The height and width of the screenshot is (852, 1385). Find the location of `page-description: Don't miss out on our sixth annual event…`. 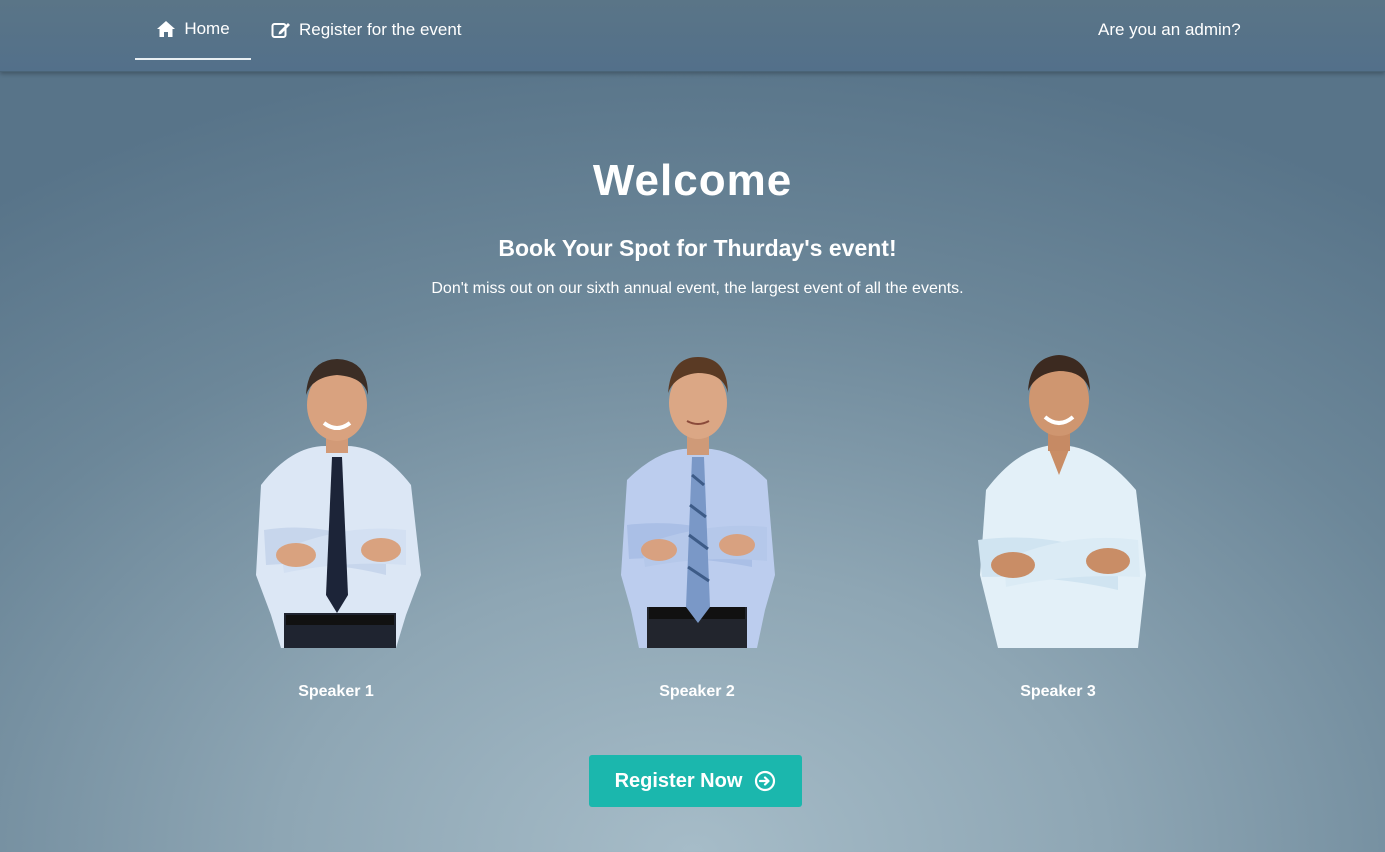

page-description: Don't miss out on our sixth annual event… is located at coordinates (697, 288).